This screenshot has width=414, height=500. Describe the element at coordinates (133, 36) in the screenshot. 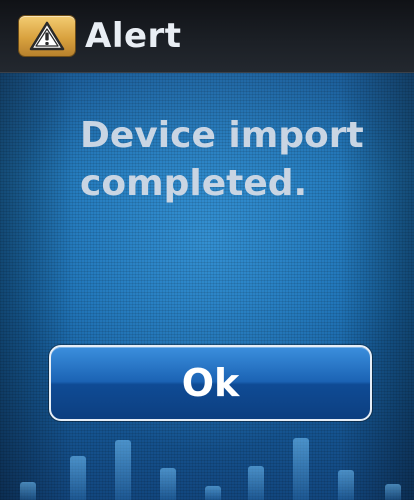

I see `dialog-title: Alert` at that location.